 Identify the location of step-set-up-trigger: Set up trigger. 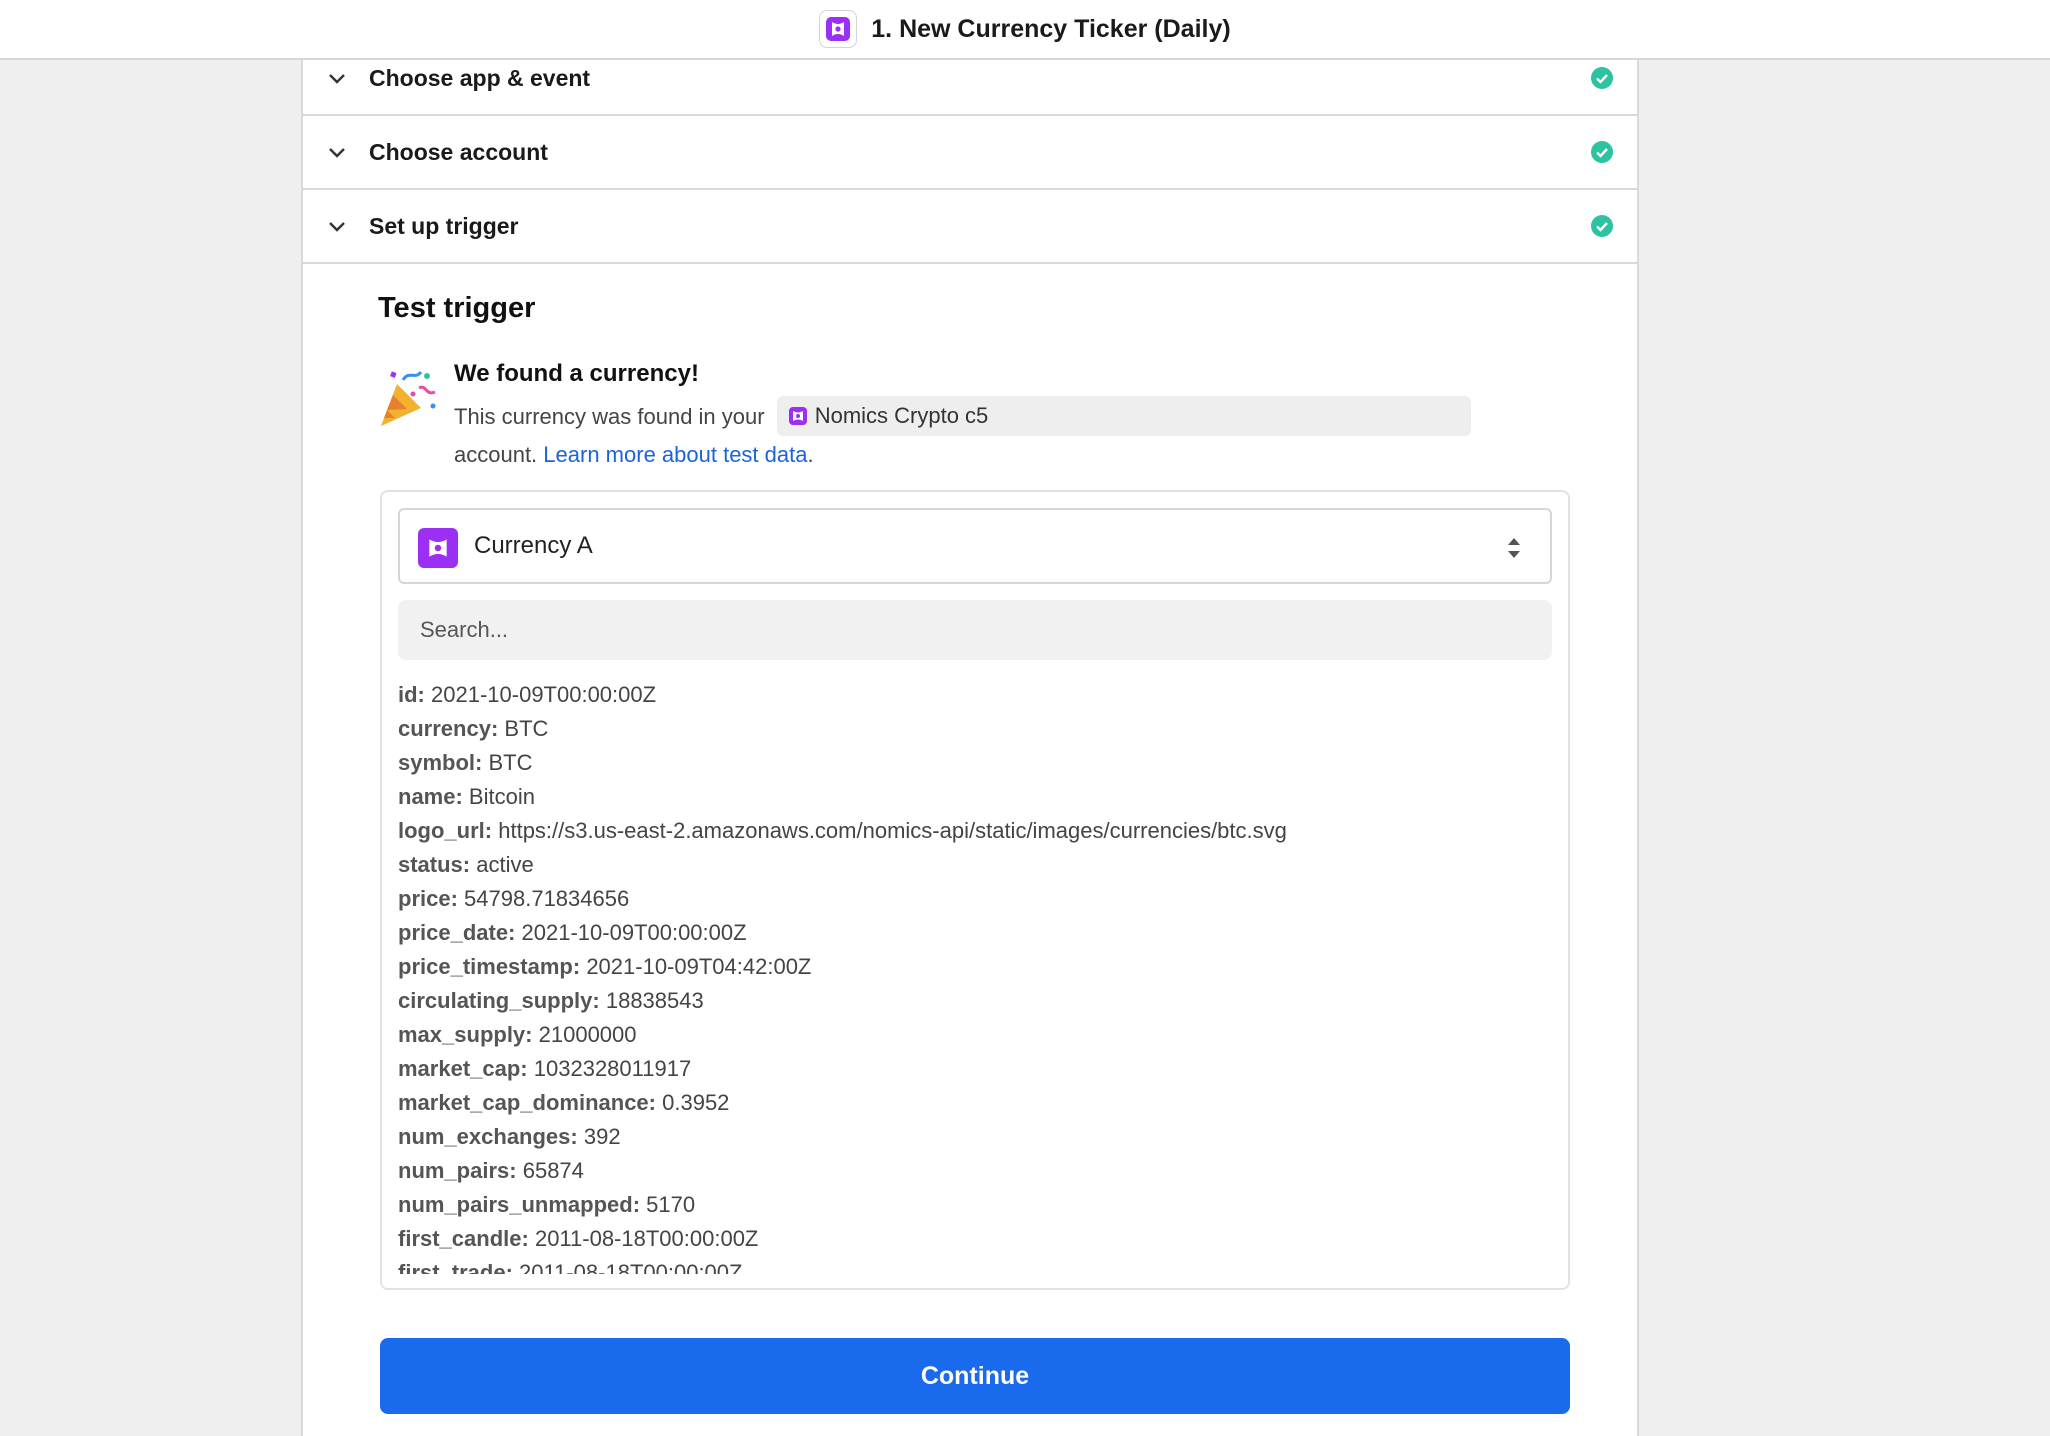
(970, 227).